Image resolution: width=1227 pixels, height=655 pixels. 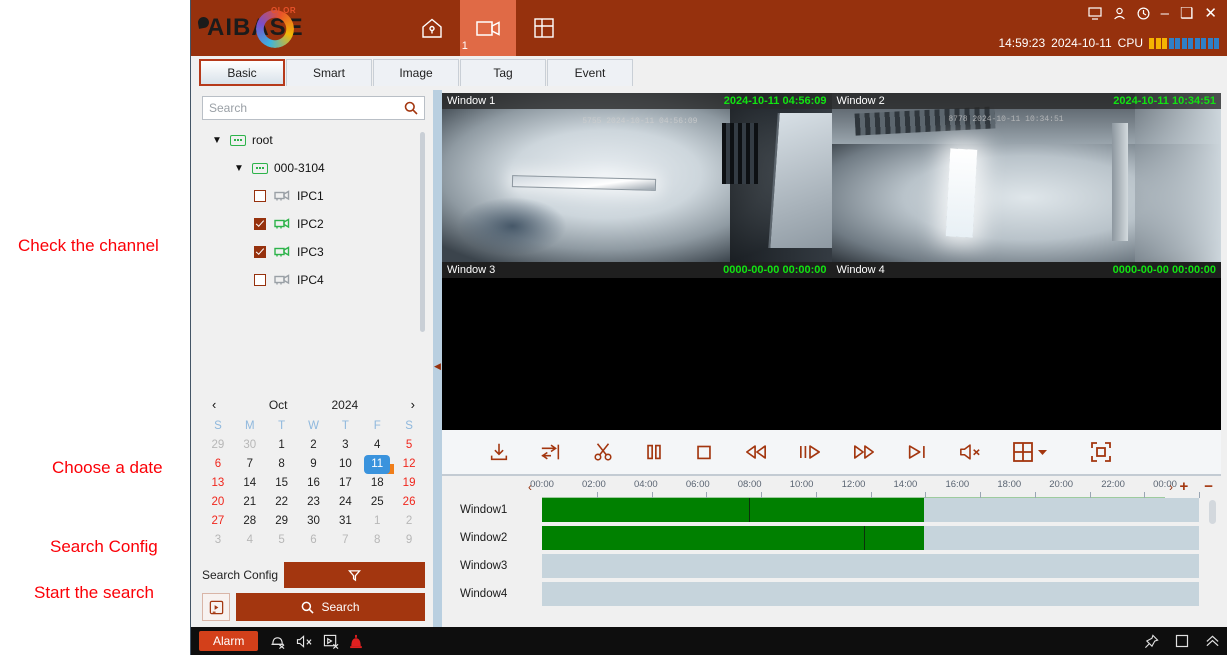 What do you see at coordinates (278, 405) in the screenshot?
I see `calendar-month: Oct` at bounding box center [278, 405].